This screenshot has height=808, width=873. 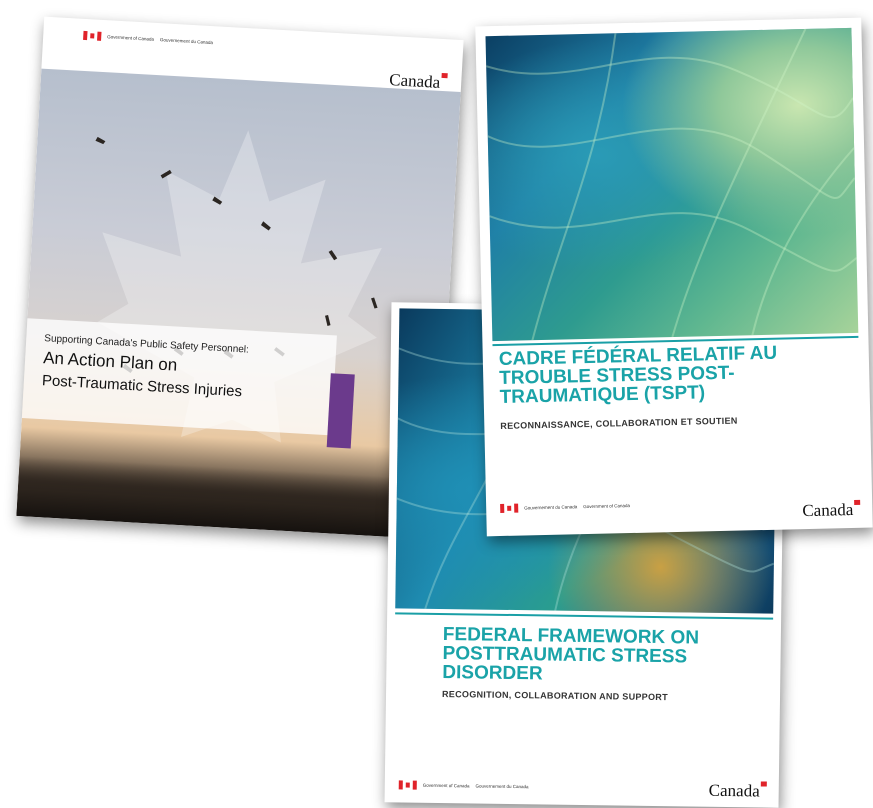 I want to click on cover-subtitle: RECONNAISSANCE, COLLABORATION ET SOUTIEN, so click(x=619, y=423).